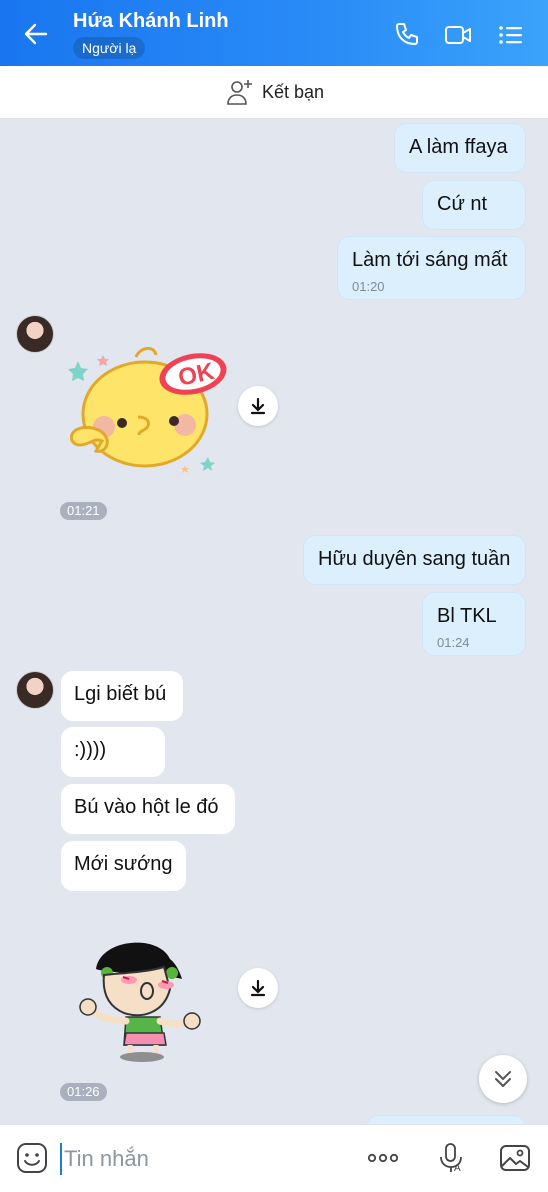 This screenshot has height=1192, width=548. What do you see at coordinates (383, 1158) in the screenshot?
I see `more-icon` at bounding box center [383, 1158].